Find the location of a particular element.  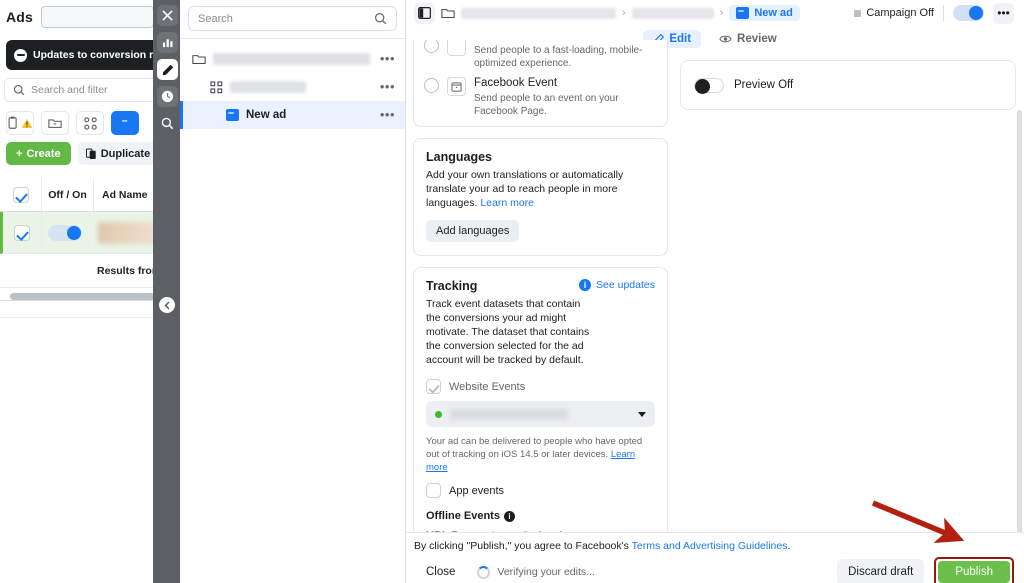

dataset-name-redacted is located at coordinates (509, 414).